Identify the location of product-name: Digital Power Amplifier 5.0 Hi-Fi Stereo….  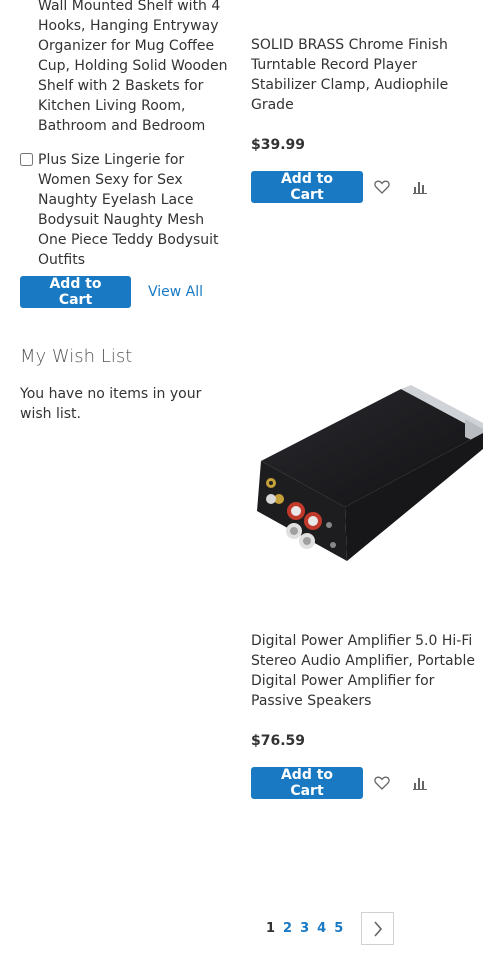
(366, 671).